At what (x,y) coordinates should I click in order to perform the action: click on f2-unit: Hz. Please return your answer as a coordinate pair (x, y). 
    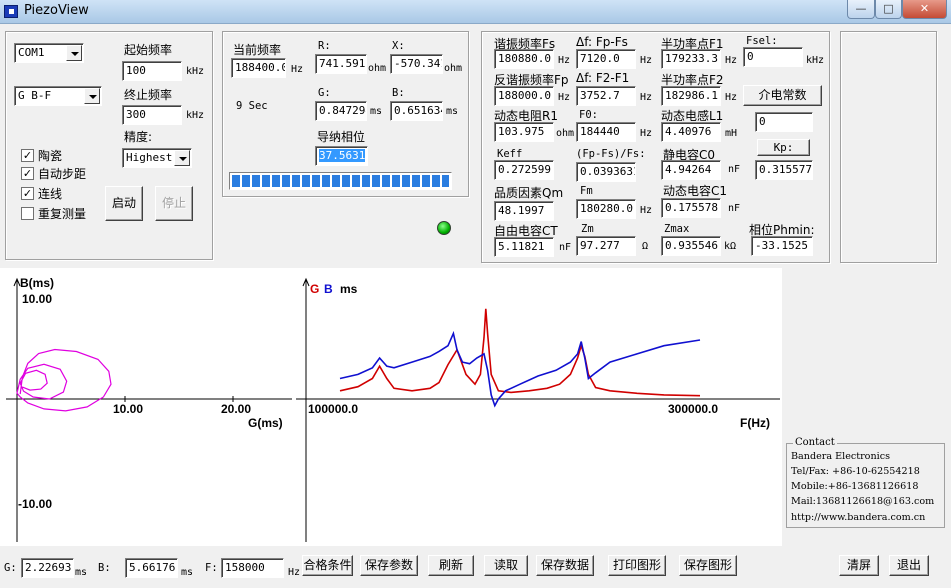
    Looking at the image, I should click on (731, 97).